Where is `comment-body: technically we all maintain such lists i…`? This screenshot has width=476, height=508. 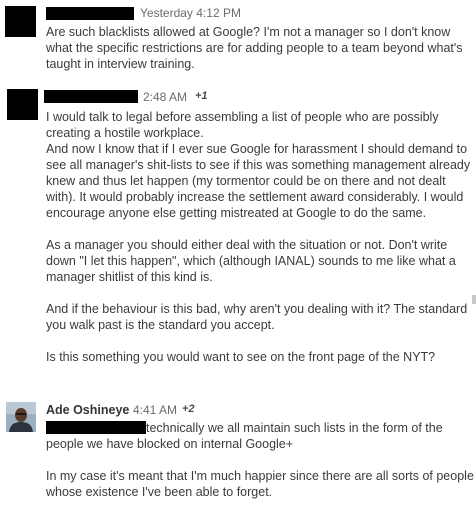 comment-body: technically we all maintain such lists i… is located at coordinates (260, 460).